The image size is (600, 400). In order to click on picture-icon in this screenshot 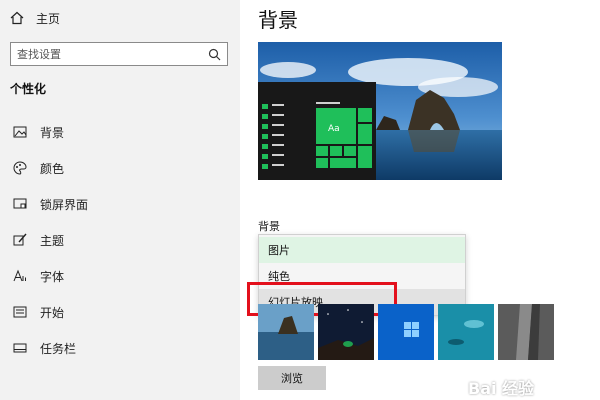, I will do `click(20, 132)`.